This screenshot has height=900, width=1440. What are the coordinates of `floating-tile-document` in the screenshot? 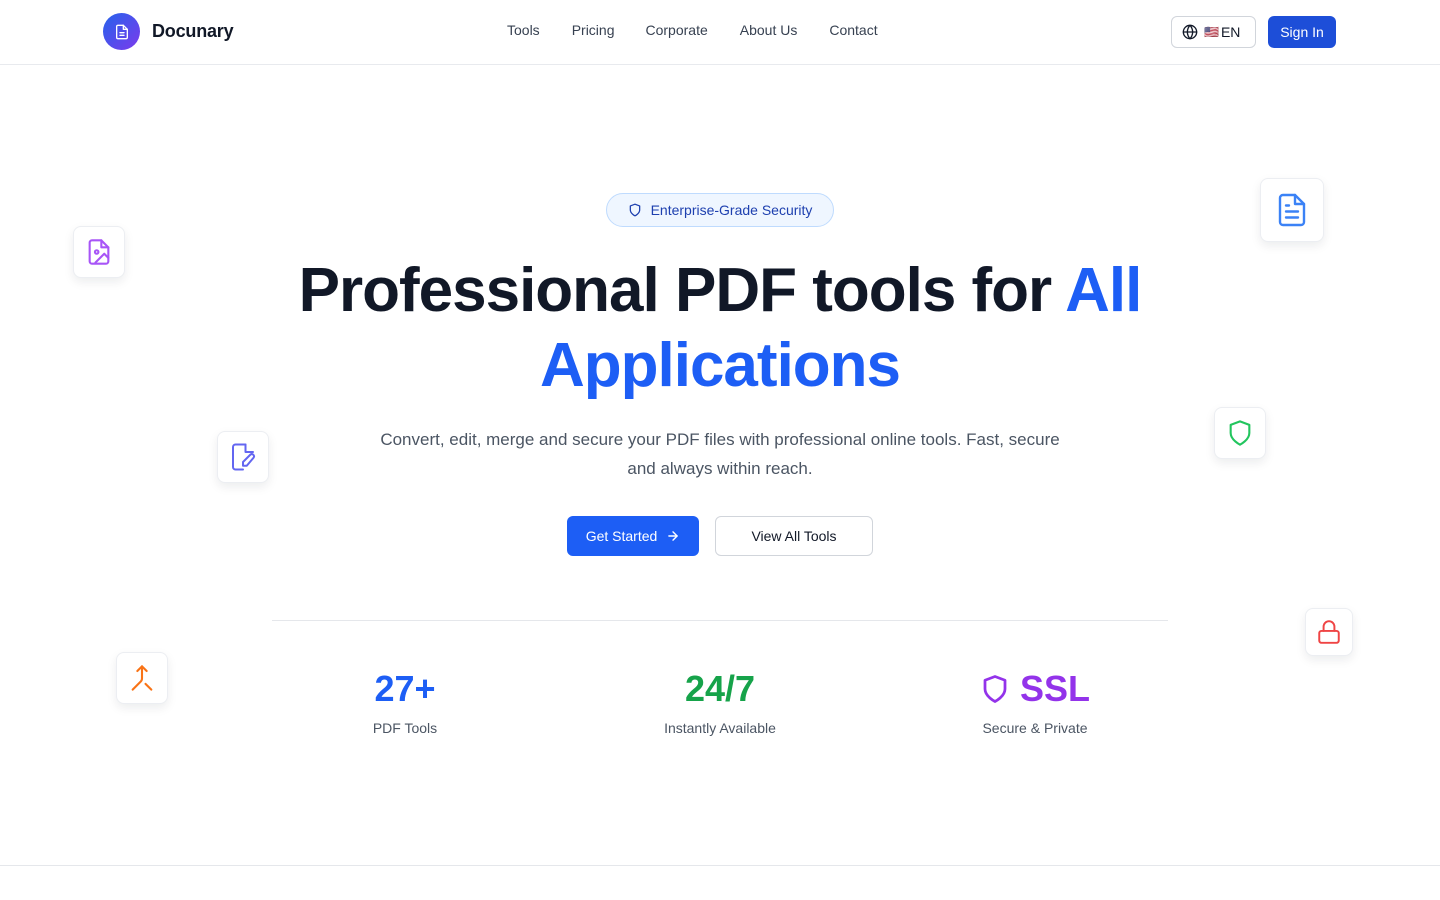 It's located at (1292, 210).